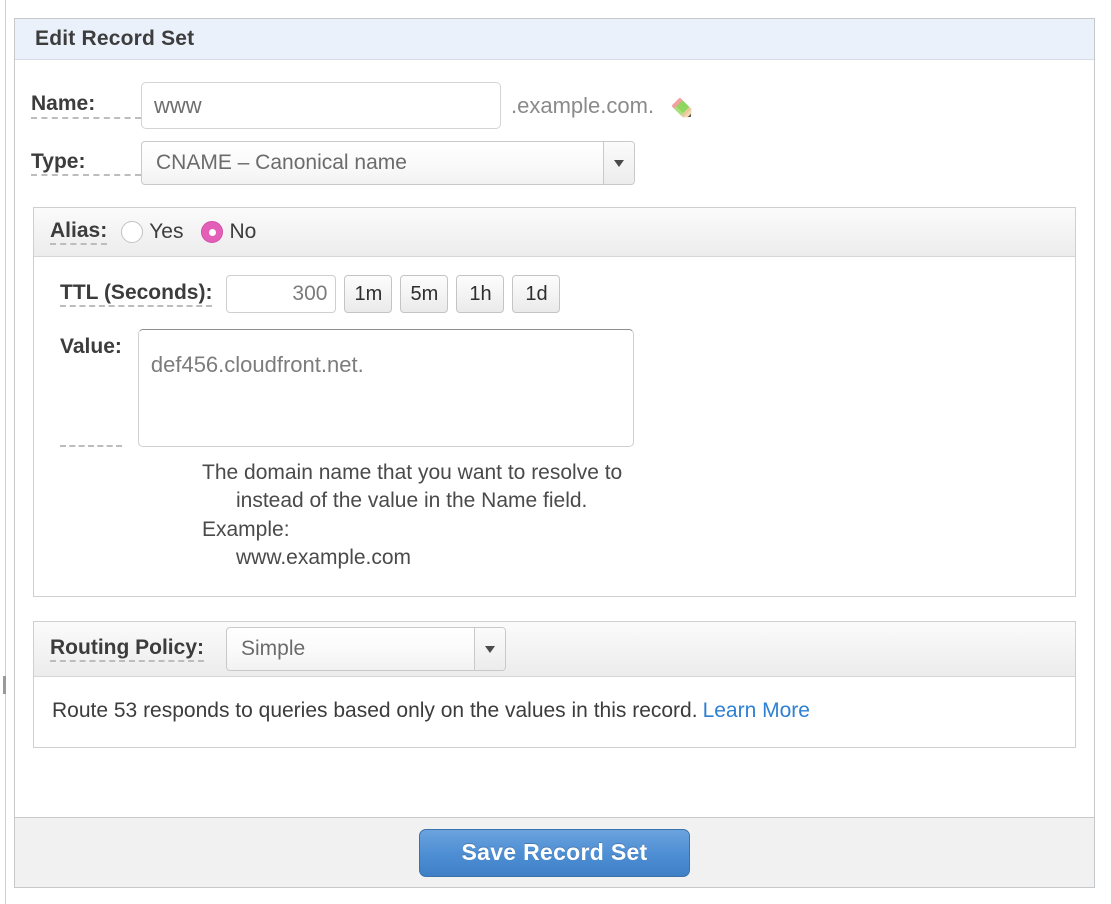 This screenshot has height=904, width=1111. What do you see at coordinates (86, 163) in the screenshot?
I see `type-label: Type:` at bounding box center [86, 163].